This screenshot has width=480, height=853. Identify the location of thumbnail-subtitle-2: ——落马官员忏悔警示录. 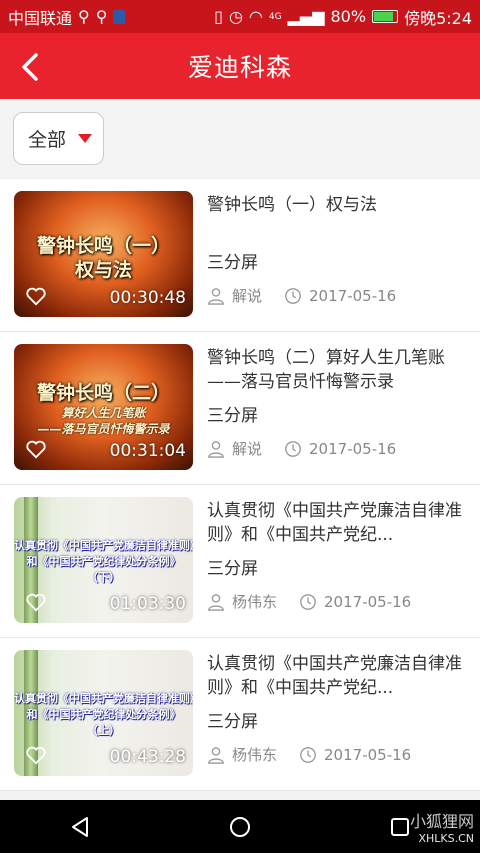
(103, 429).